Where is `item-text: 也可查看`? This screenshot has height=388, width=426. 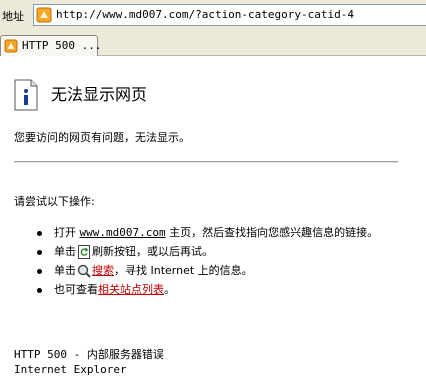
item-text: 也可查看 is located at coordinates (76, 289).